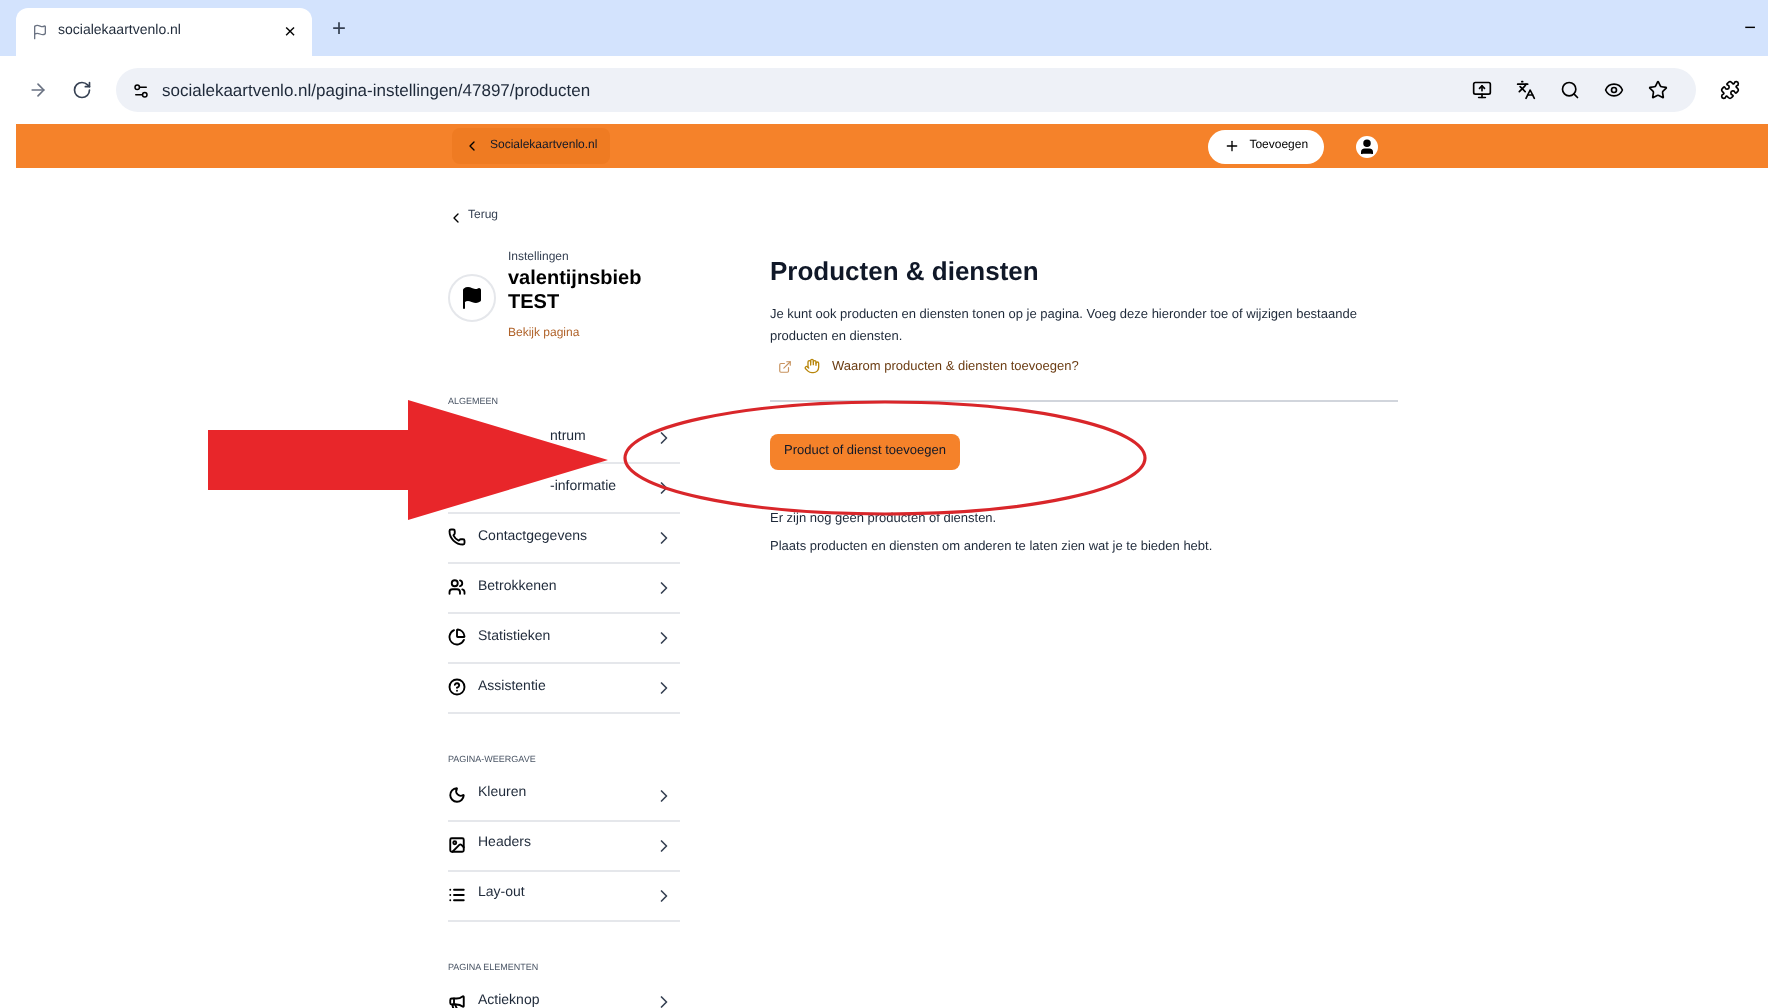  Describe the element at coordinates (38, 90) in the screenshot. I see `back-icon` at that location.